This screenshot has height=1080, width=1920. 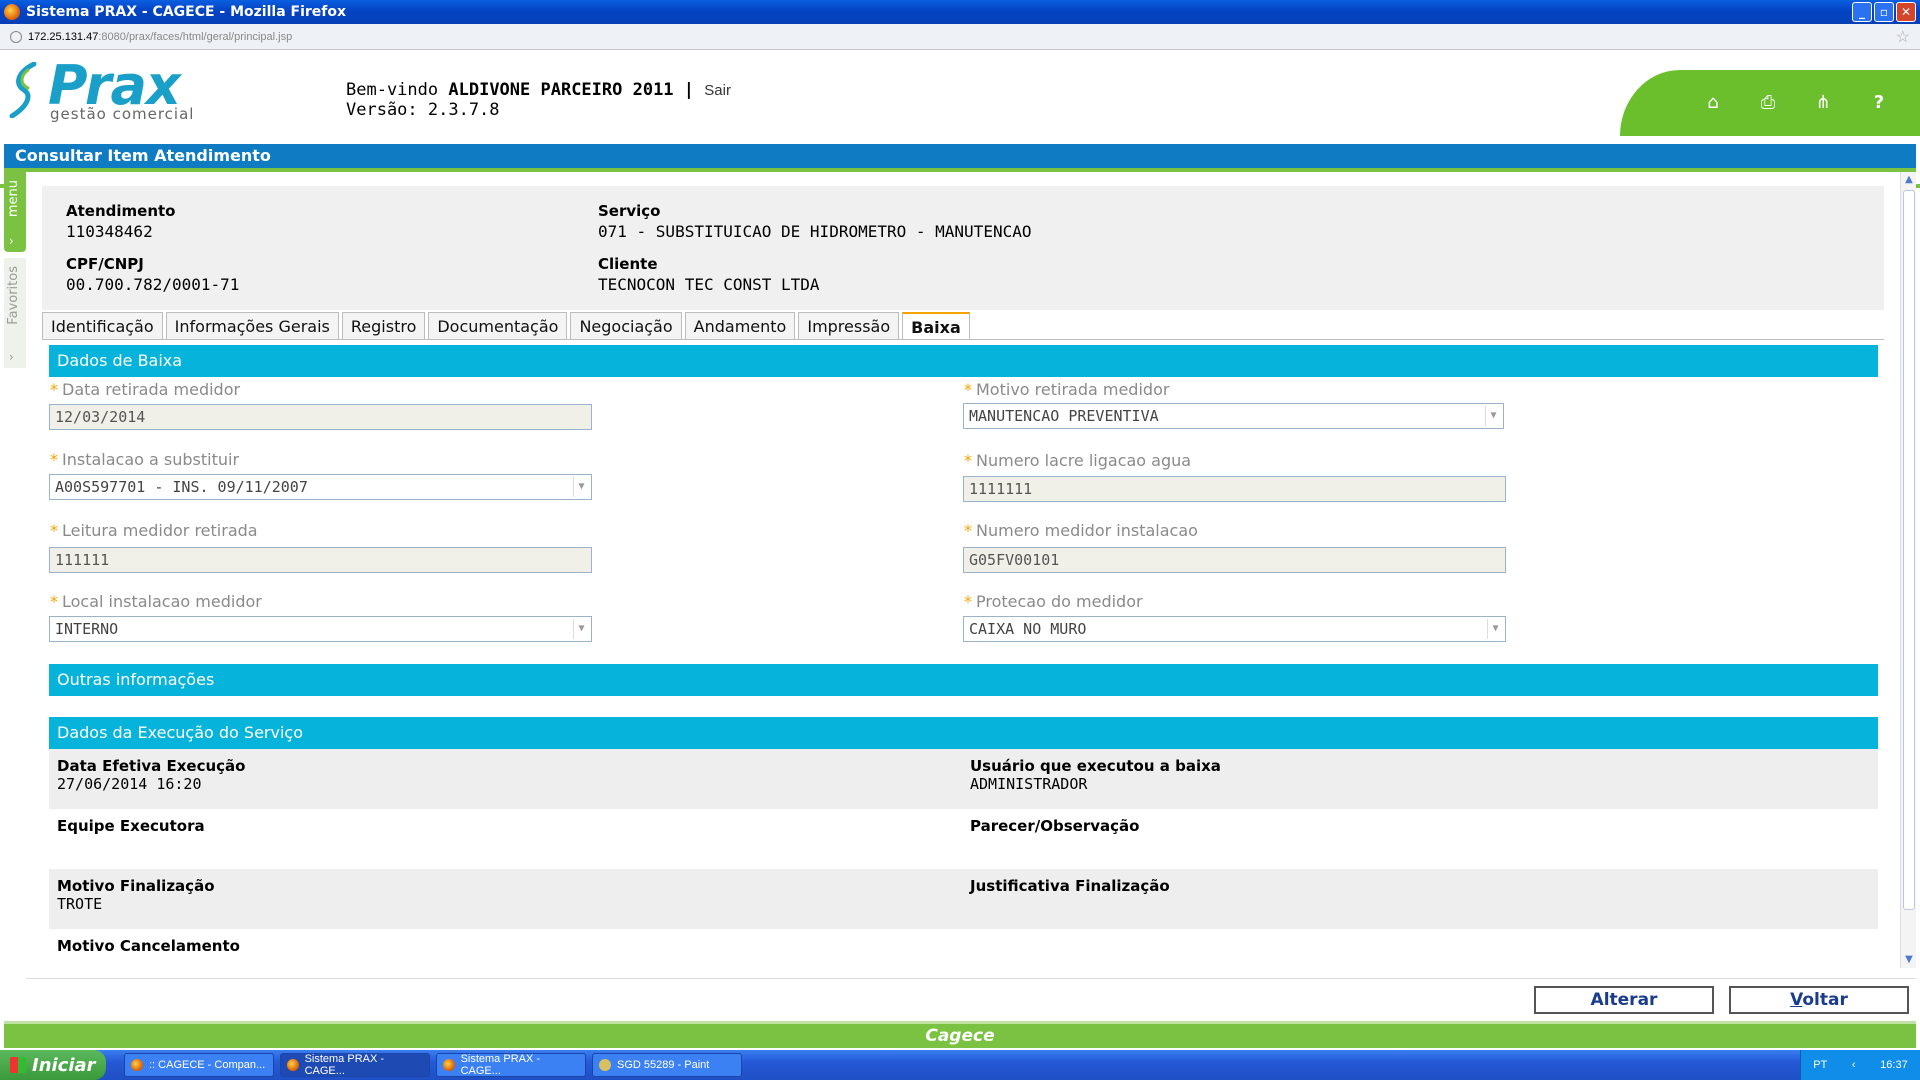 What do you see at coordinates (1073, 389) in the screenshot?
I see `motivo-retirada-label-text: Motivo retirada medidor` at bounding box center [1073, 389].